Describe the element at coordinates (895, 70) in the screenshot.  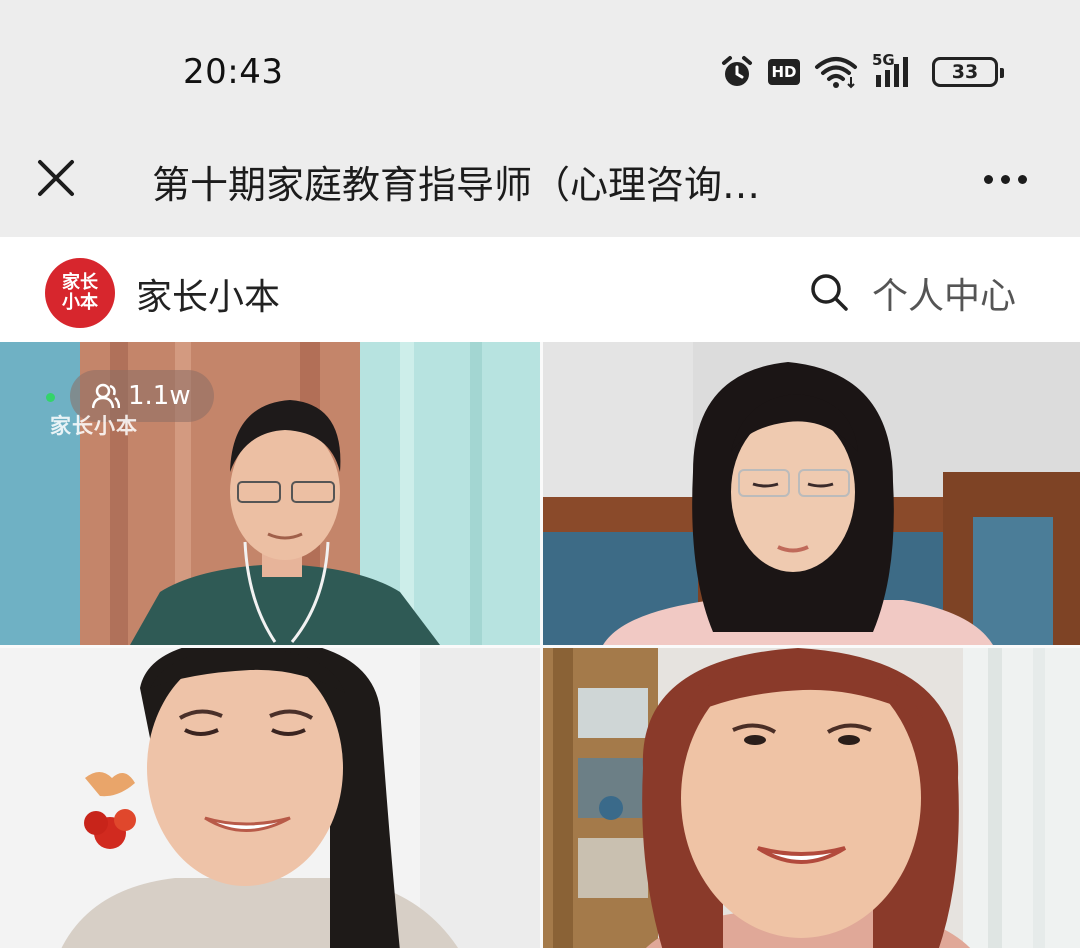
I see `signal-icon: 5G` at that location.